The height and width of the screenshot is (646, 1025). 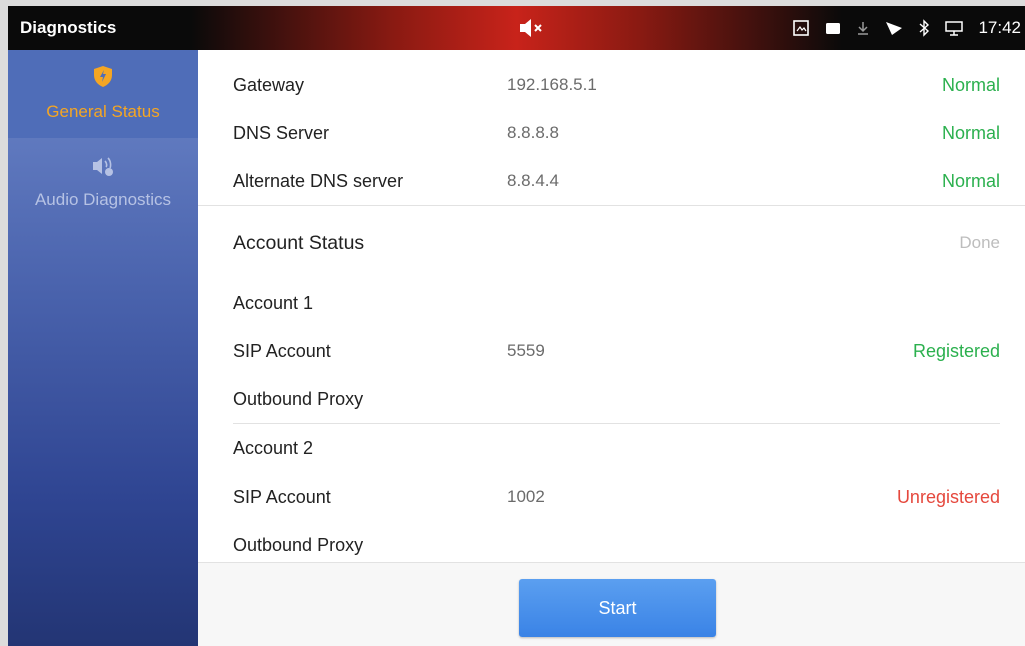 I want to click on sip-account-value: 5559, so click(x=526, y=350).